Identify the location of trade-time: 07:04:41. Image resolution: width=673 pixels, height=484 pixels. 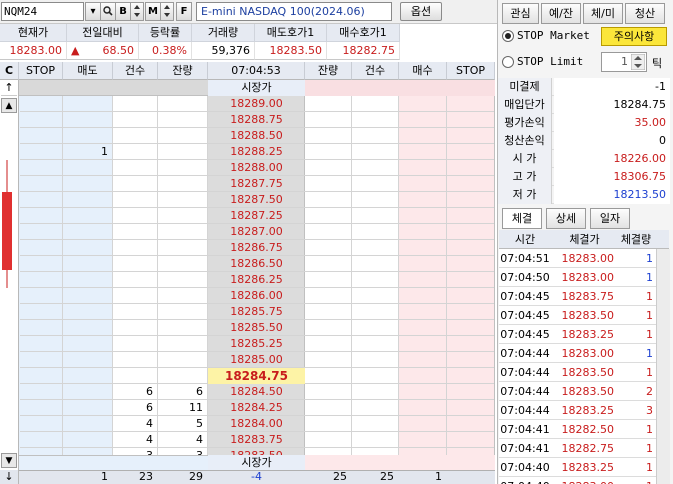
(525, 429).